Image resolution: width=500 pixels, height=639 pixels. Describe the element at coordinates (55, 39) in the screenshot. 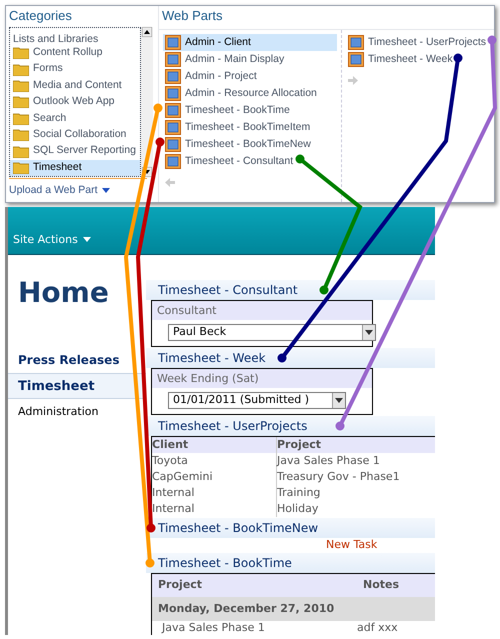

I see `category-label: Lists and Libraries` at that location.